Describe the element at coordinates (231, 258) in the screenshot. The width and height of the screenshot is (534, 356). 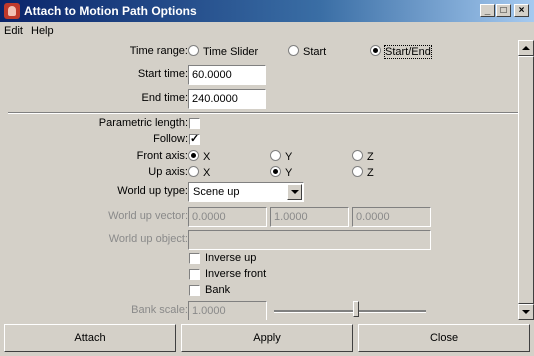
I see `inverse-up-label: Inverse up` at that location.